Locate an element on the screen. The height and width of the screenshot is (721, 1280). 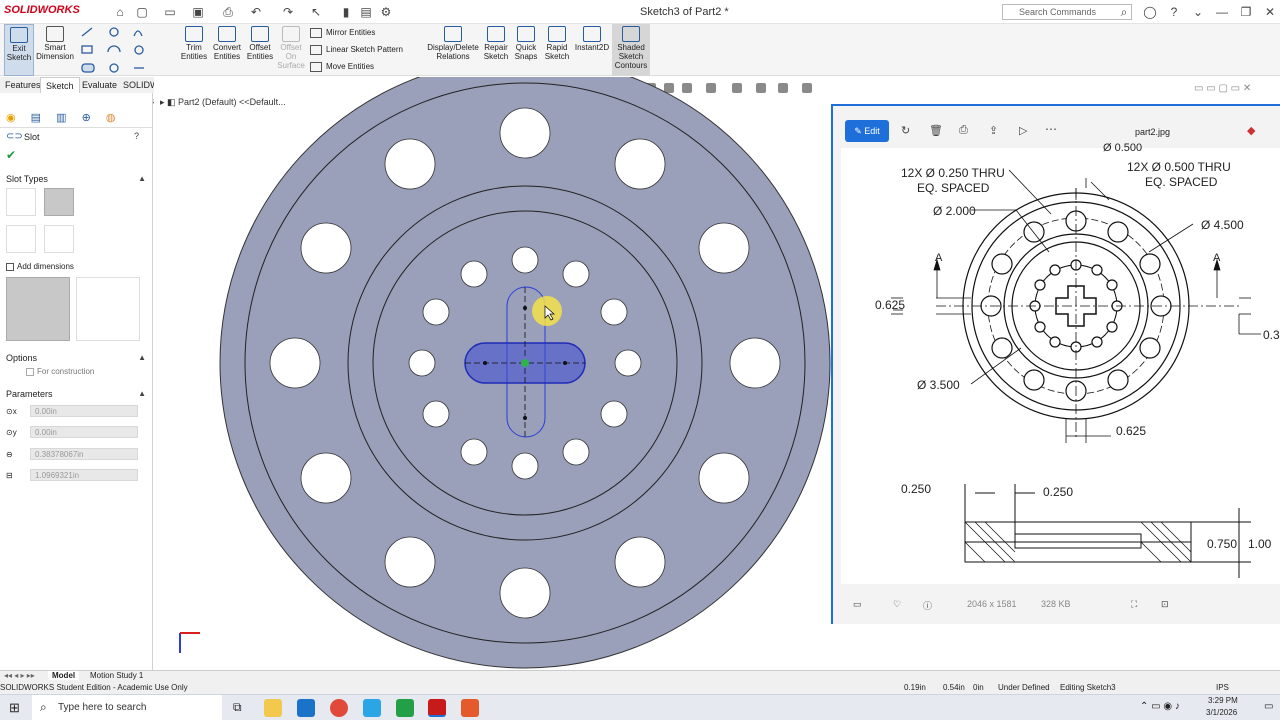
new-file-icon: ▢ is located at coordinates (142, 12).